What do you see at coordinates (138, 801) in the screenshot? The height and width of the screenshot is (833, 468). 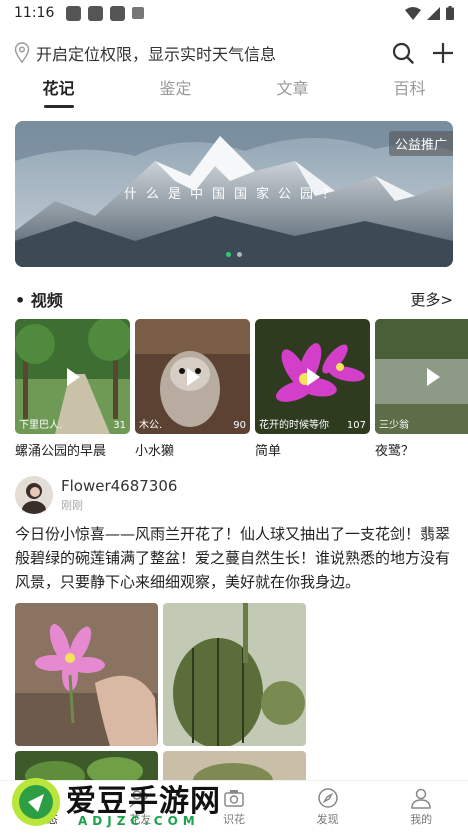 I see `watermark: 爱豆手游网 ADJZC.COM` at bounding box center [138, 801].